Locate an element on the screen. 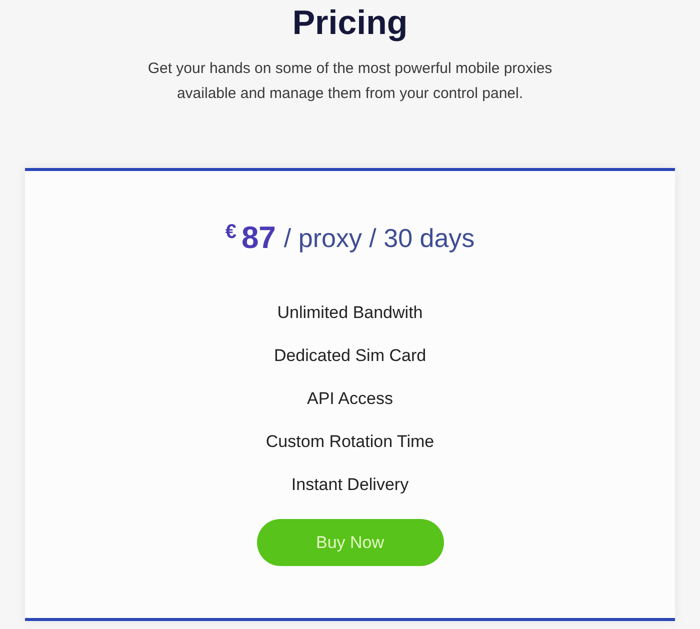 The image size is (700, 629). feature-item: Unlimited Bandwith is located at coordinates (350, 313).